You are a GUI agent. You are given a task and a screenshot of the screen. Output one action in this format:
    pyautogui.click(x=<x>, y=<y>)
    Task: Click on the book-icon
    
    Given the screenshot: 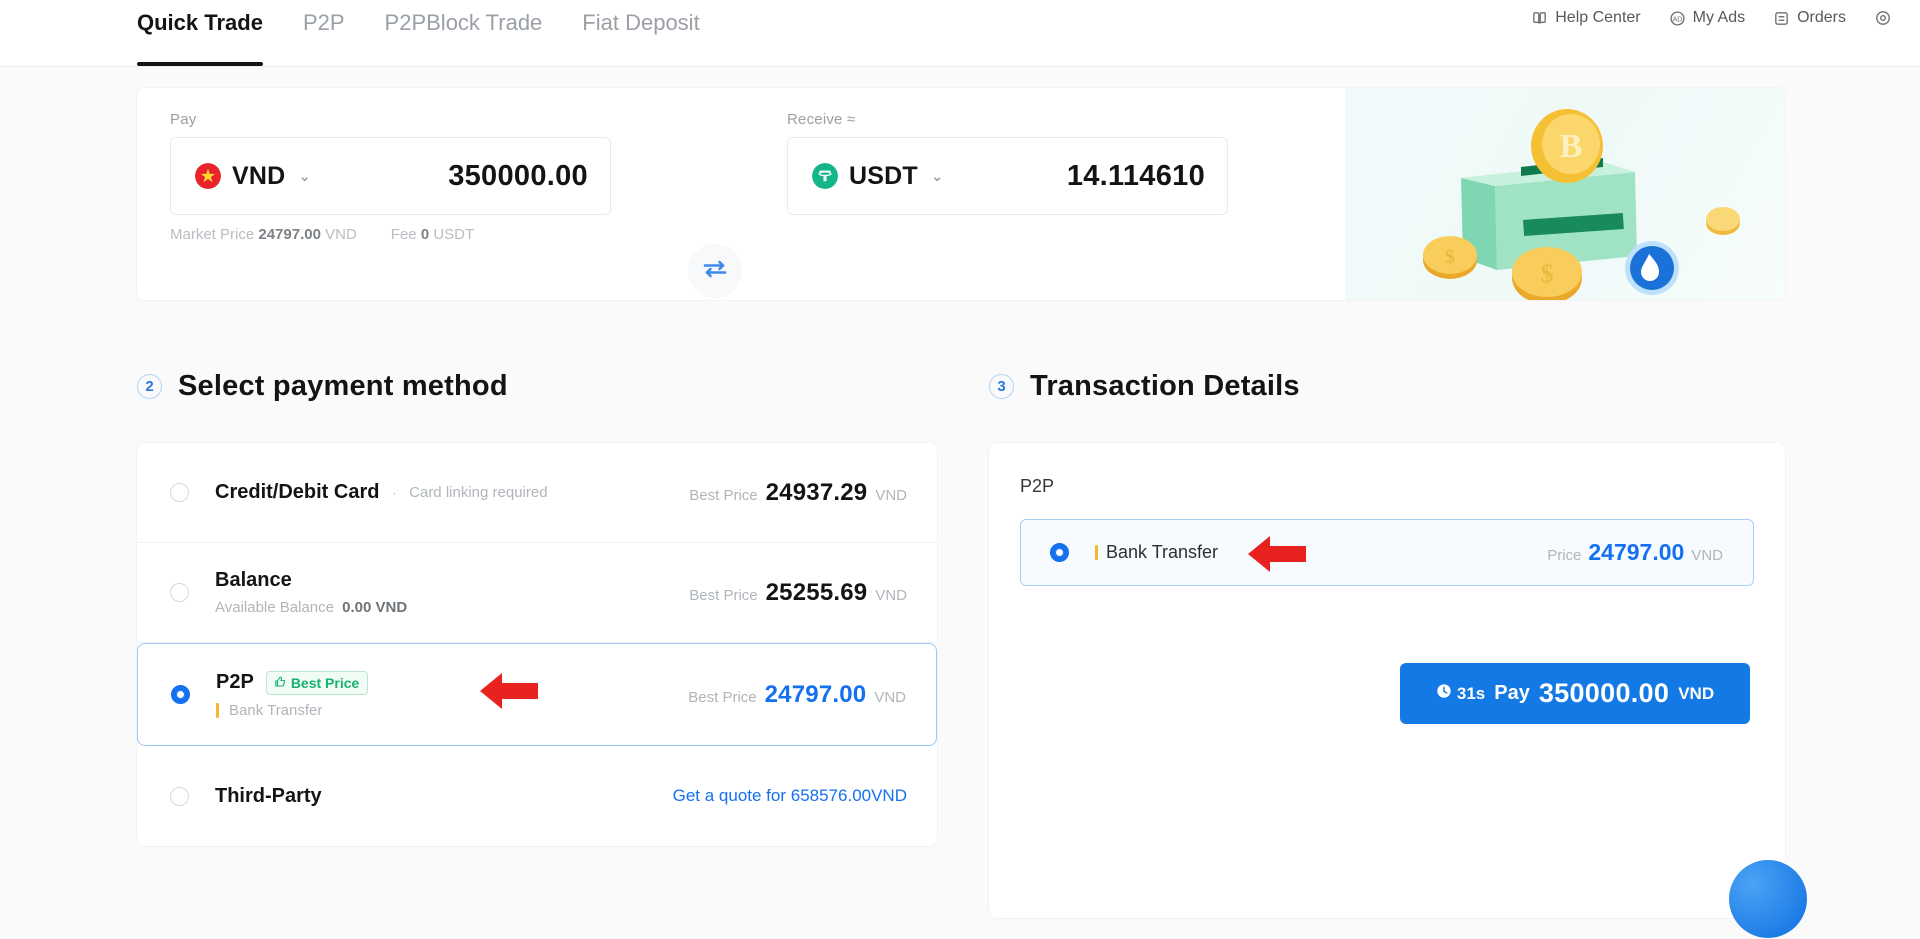 What is the action you would take?
    pyautogui.click(x=1539, y=18)
    